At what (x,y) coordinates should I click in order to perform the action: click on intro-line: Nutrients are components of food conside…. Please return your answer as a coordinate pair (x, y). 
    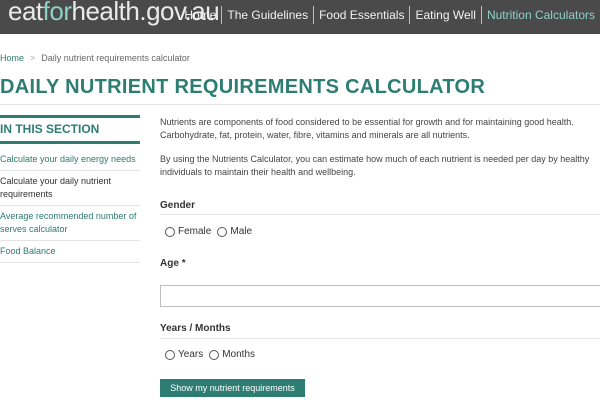
    Looking at the image, I should click on (367, 122).